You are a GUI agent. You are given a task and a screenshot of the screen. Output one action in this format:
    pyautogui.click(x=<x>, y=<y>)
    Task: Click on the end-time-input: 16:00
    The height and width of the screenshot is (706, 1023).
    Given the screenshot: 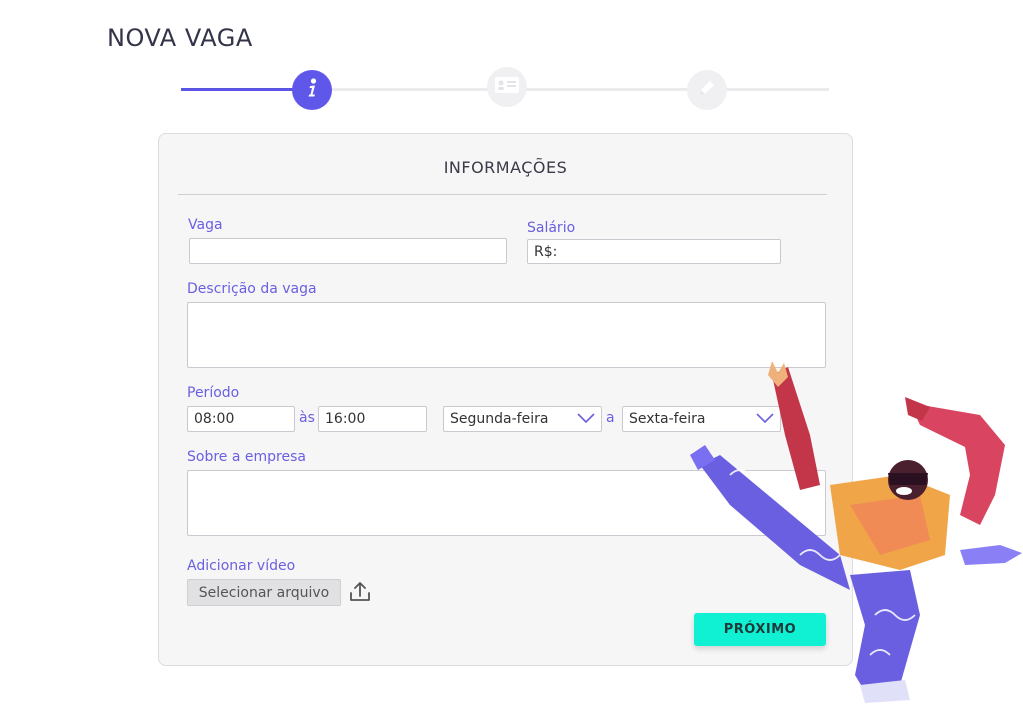 What is the action you would take?
    pyautogui.click(x=372, y=419)
    